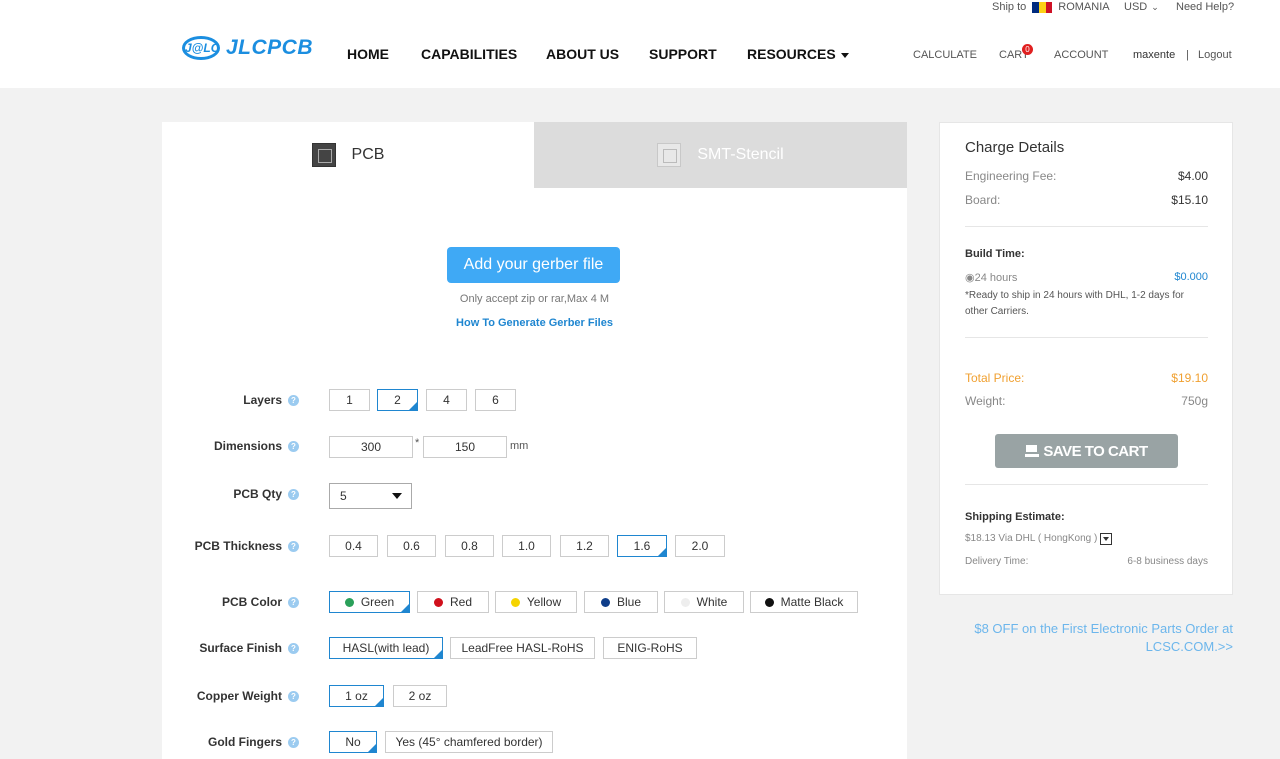  I want to click on jlcpcb-logo: J@LC JLCPCB, so click(247, 48).